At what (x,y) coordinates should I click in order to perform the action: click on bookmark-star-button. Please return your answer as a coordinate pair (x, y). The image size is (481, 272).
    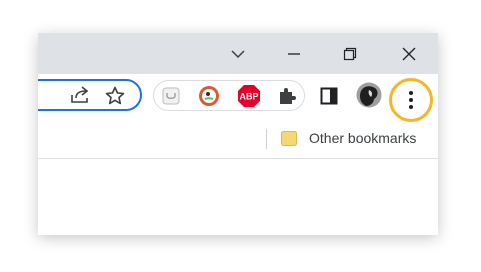
    Looking at the image, I should click on (115, 95).